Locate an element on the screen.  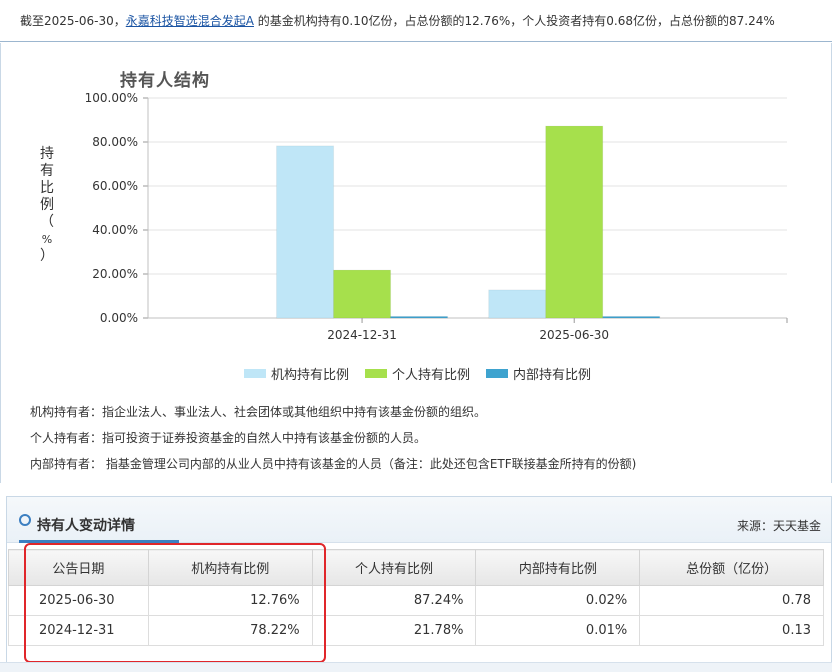
y-axis-label-char: % is located at coordinates (47, 239).